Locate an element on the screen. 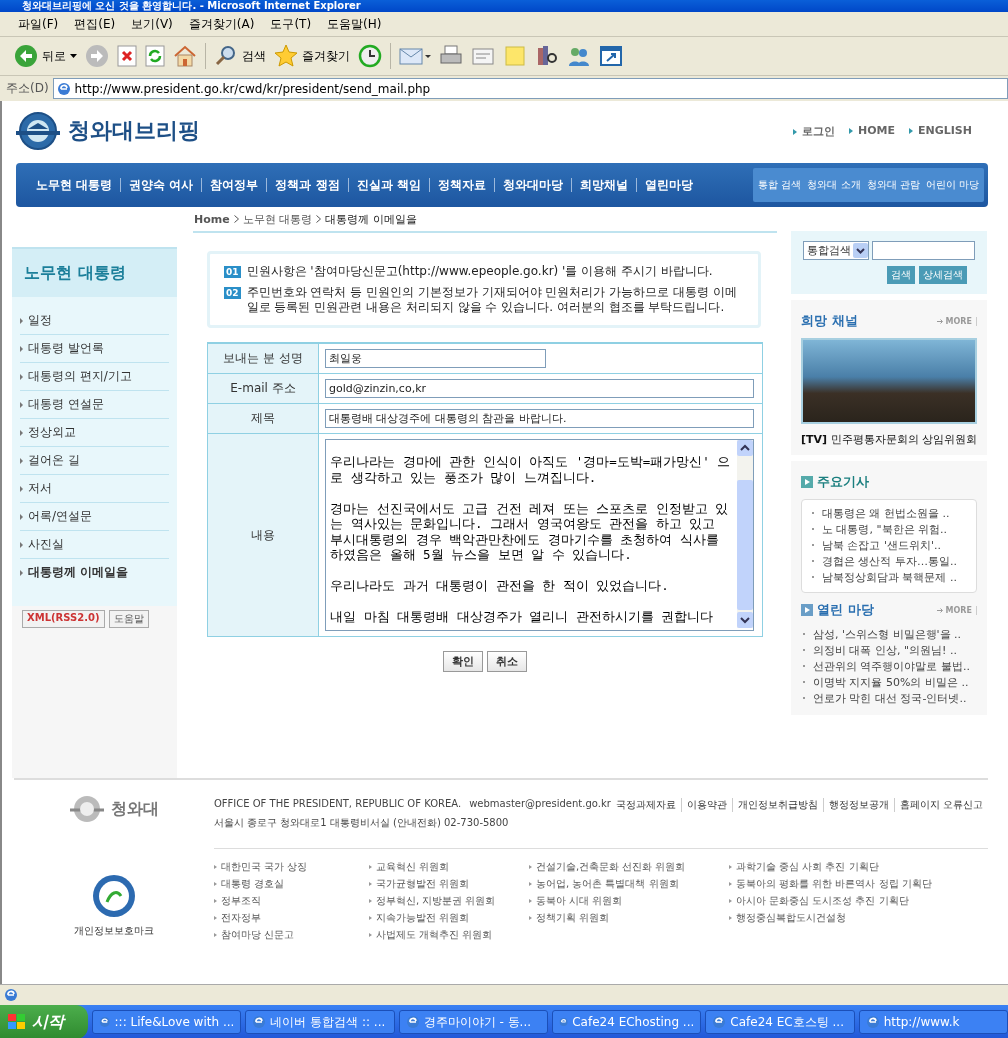 This screenshot has height=1038, width=1008. news-link: 남북 손잡고 '샌드위치'.. is located at coordinates (889, 546).